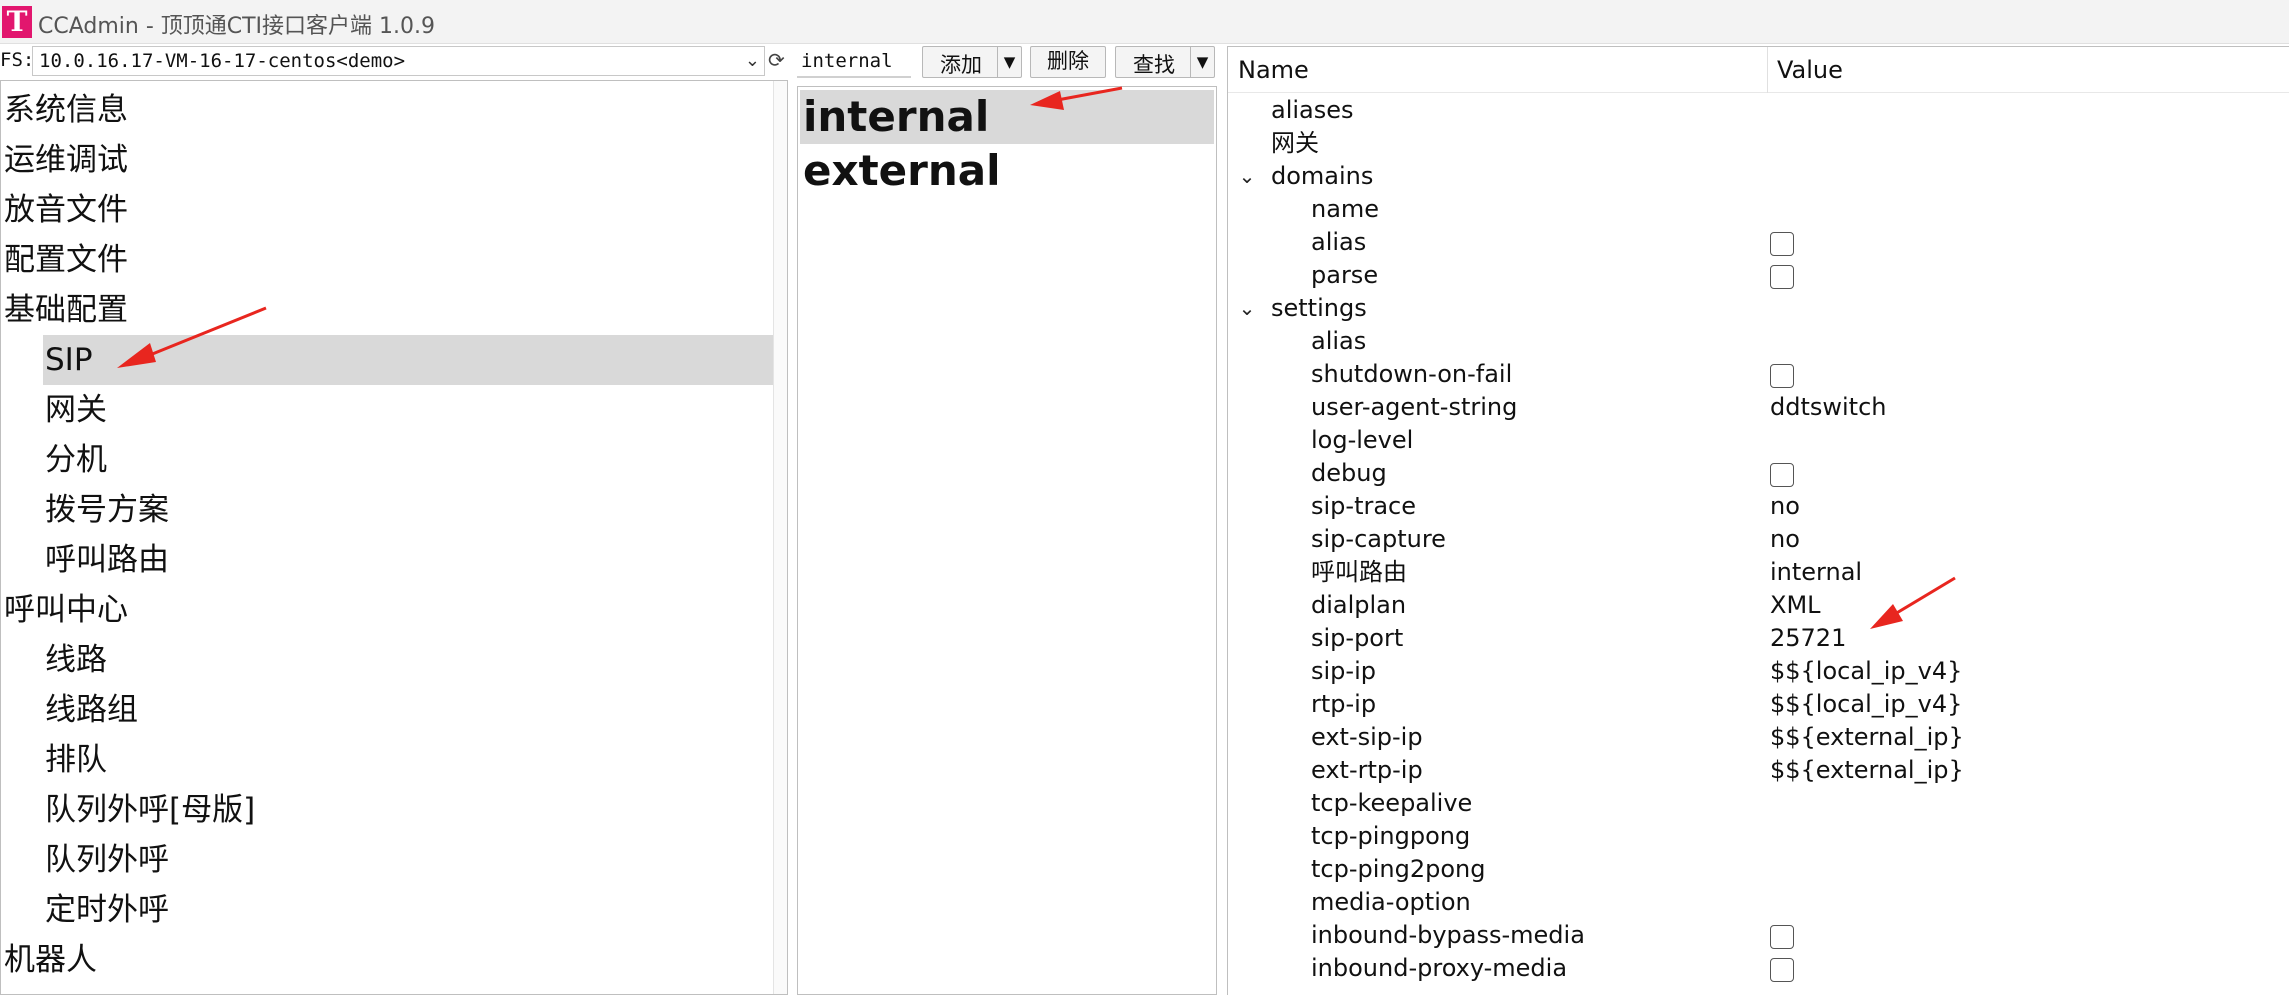 This screenshot has height=995, width=2289. I want to click on find-dropdown-icon: ▼, so click(1202, 62).